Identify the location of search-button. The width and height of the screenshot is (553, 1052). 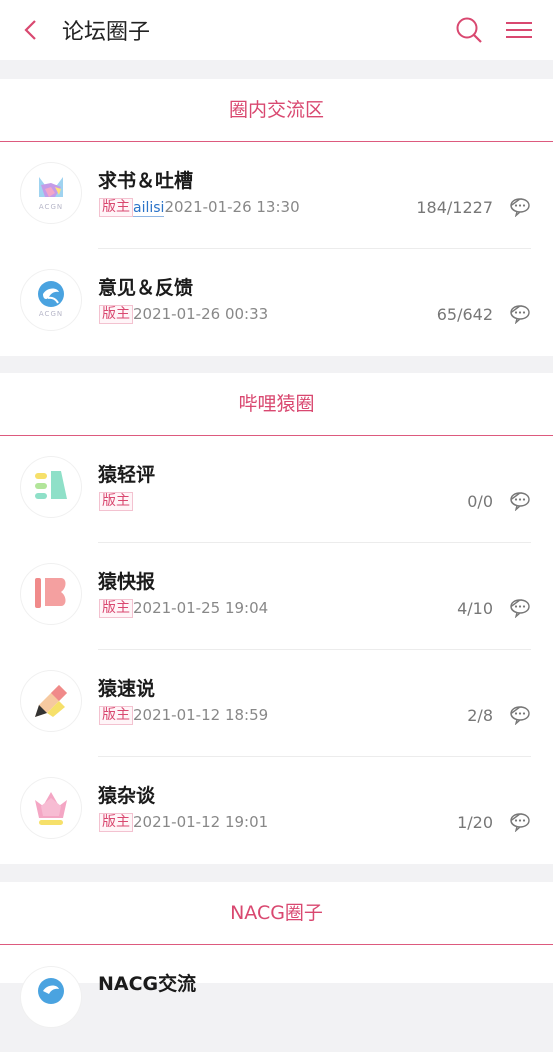
(469, 30).